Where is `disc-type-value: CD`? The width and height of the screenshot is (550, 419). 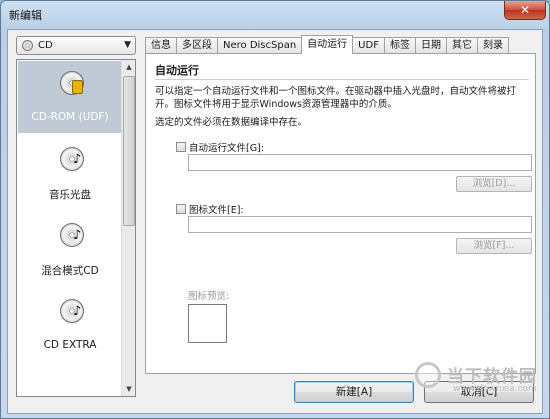 disc-type-value: CD is located at coordinates (45, 45).